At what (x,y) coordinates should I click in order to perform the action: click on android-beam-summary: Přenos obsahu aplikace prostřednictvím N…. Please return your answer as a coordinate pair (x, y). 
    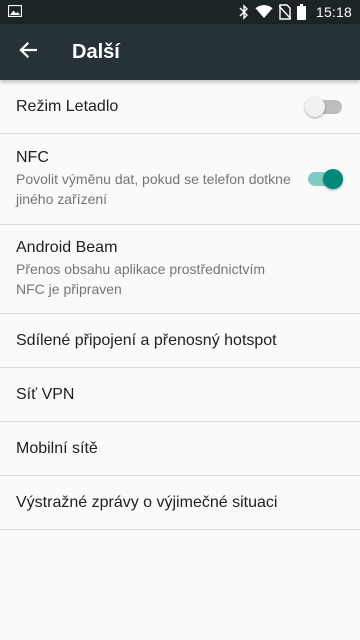
    Looking at the image, I should click on (141, 279).